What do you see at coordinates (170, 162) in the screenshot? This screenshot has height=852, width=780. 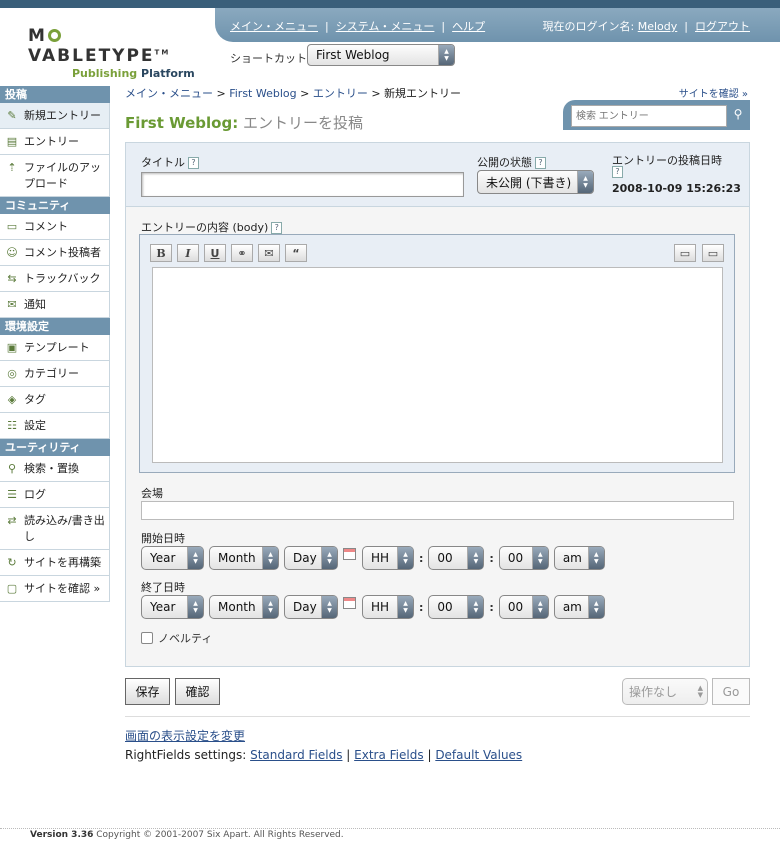 I see `title-label: タイトル?` at bounding box center [170, 162].